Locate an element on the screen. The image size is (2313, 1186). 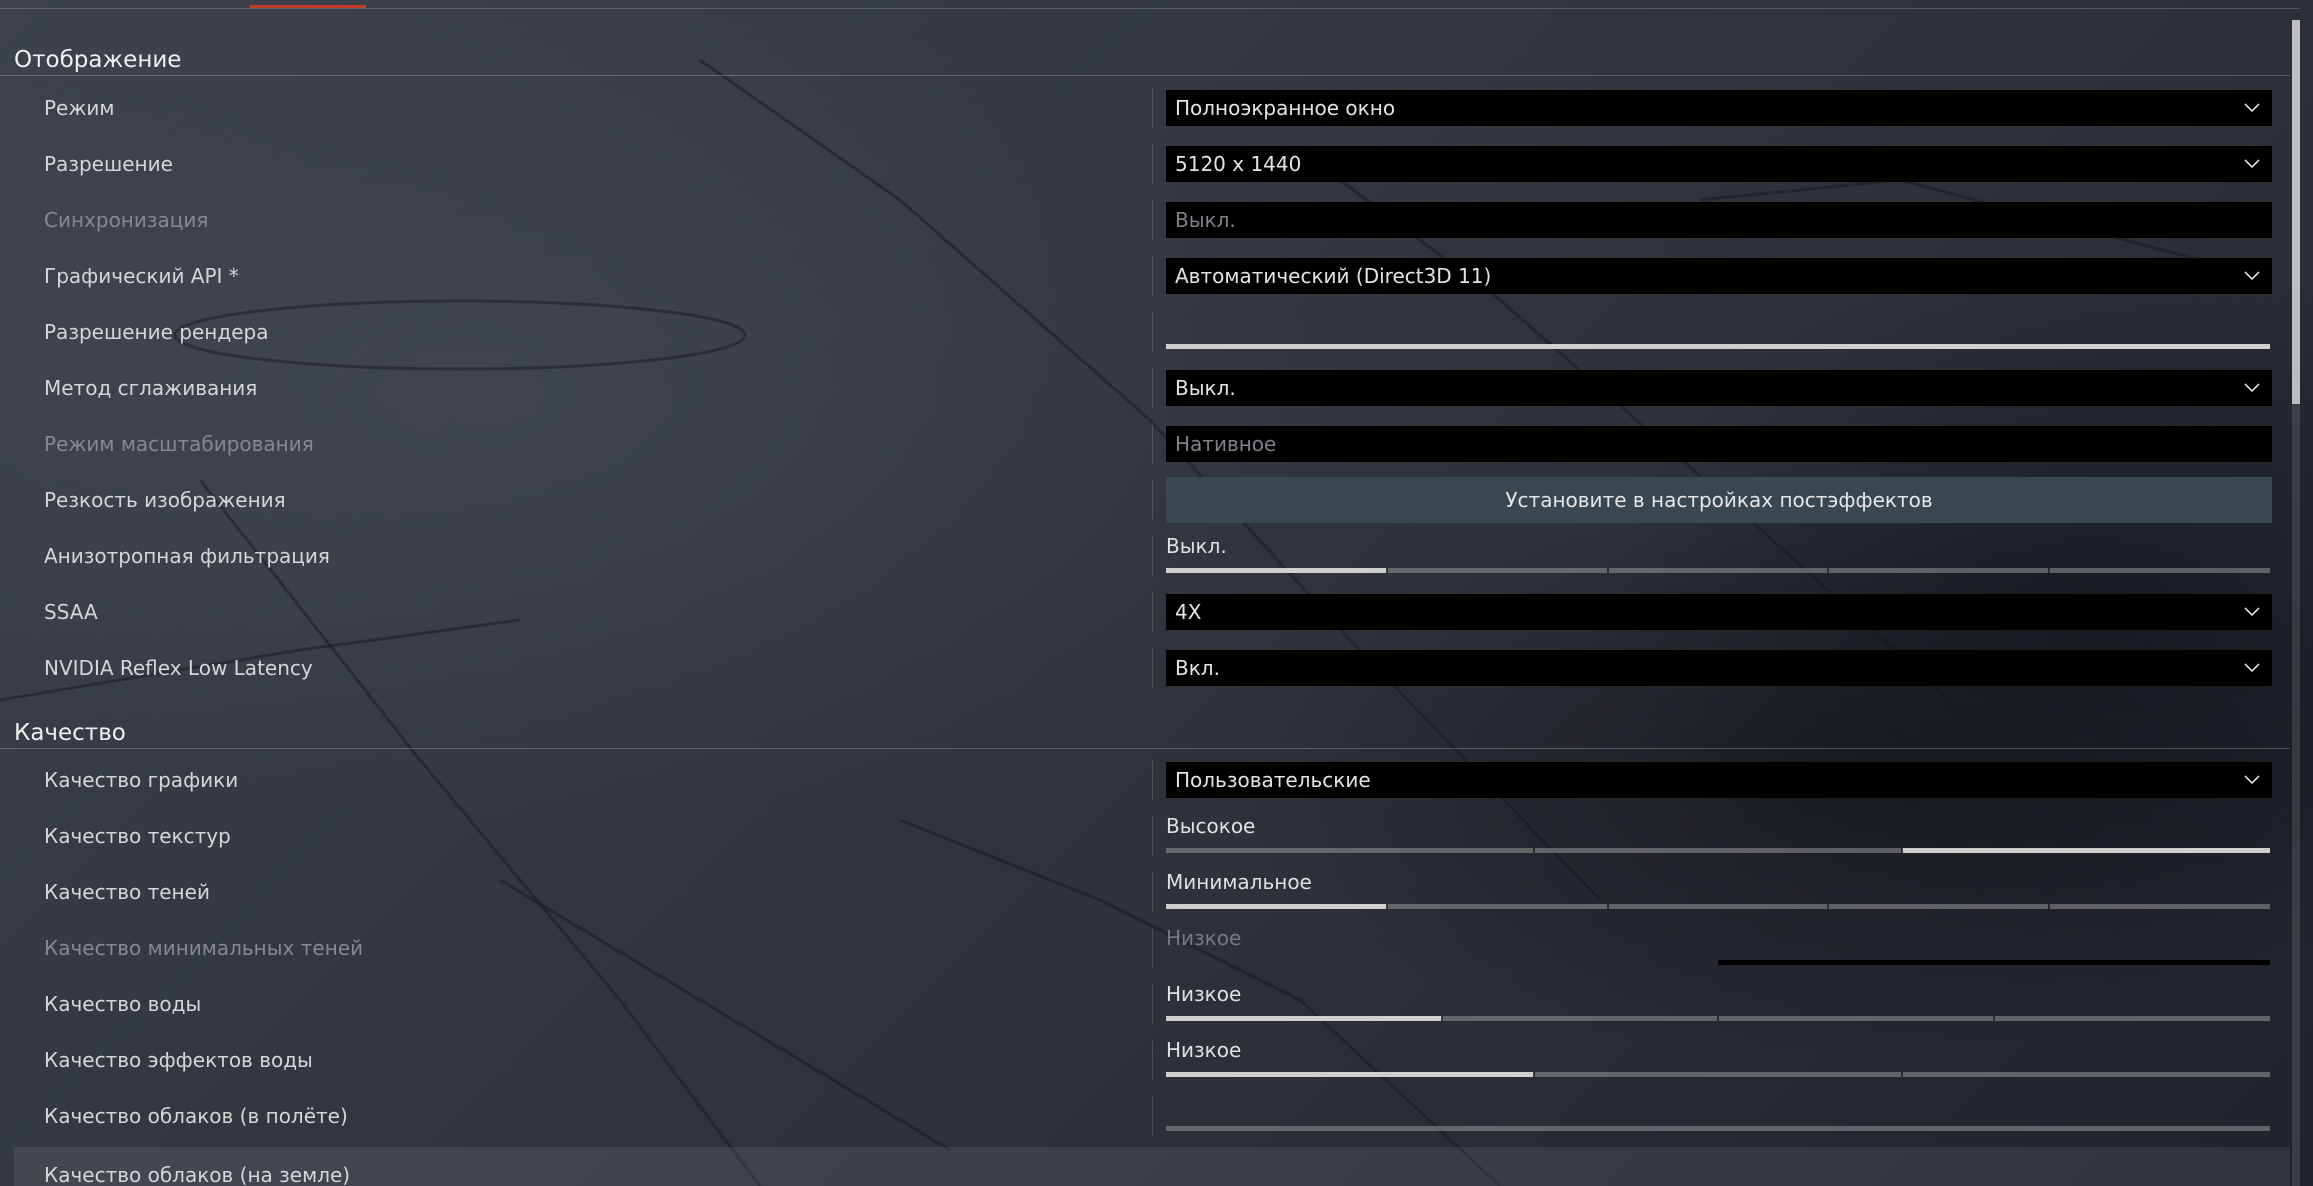
setting-row-reflex: NVIDIA Reflex Low Latency Вкл. is located at coordinates (1152, 668).